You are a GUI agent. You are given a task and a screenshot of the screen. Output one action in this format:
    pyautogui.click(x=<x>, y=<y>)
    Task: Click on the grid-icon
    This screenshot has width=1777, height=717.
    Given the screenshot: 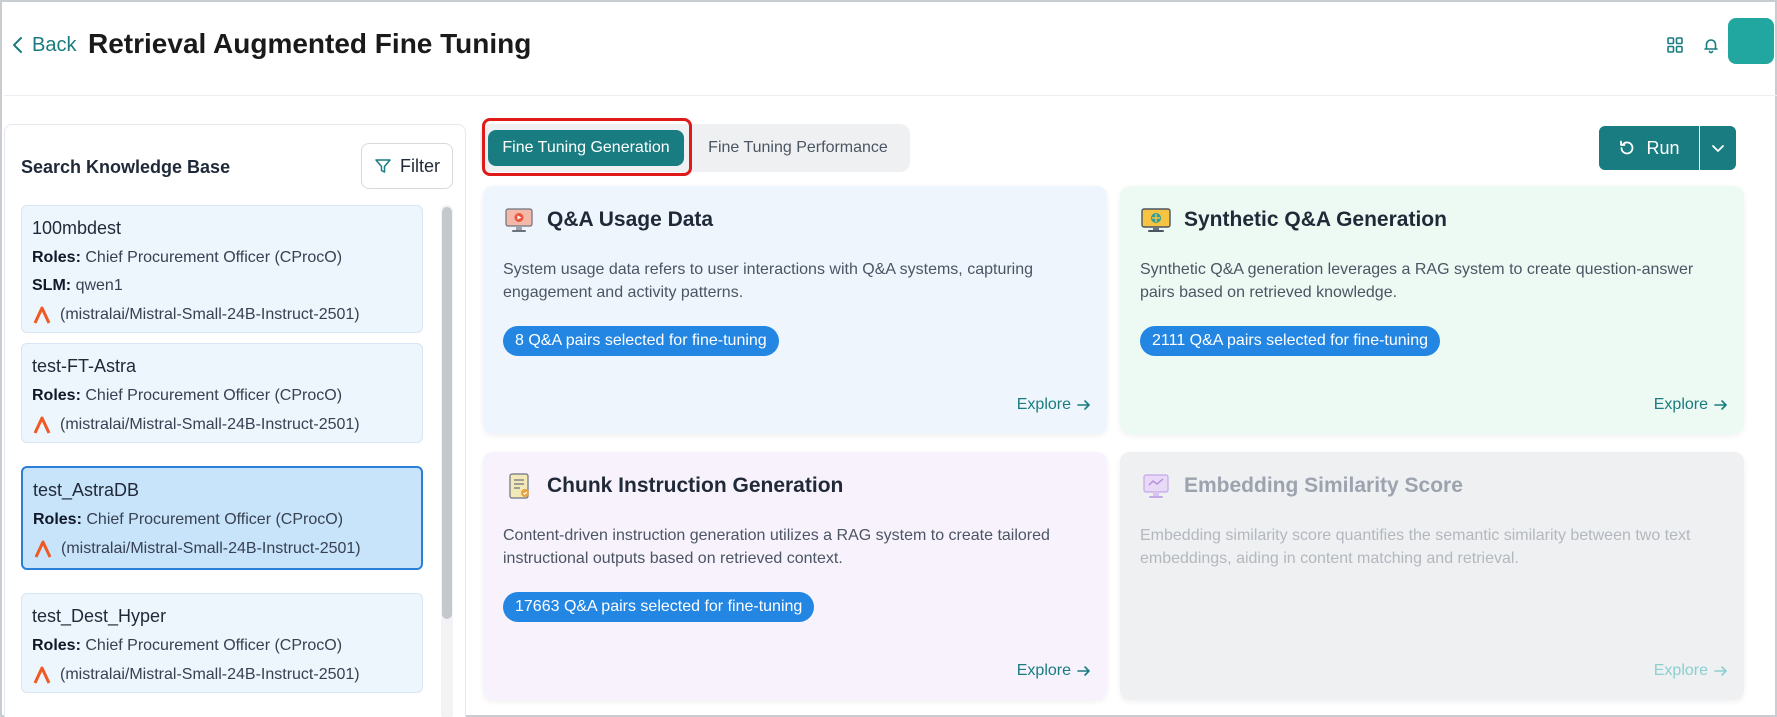 What is the action you would take?
    pyautogui.click(x=1675, y=45)
    